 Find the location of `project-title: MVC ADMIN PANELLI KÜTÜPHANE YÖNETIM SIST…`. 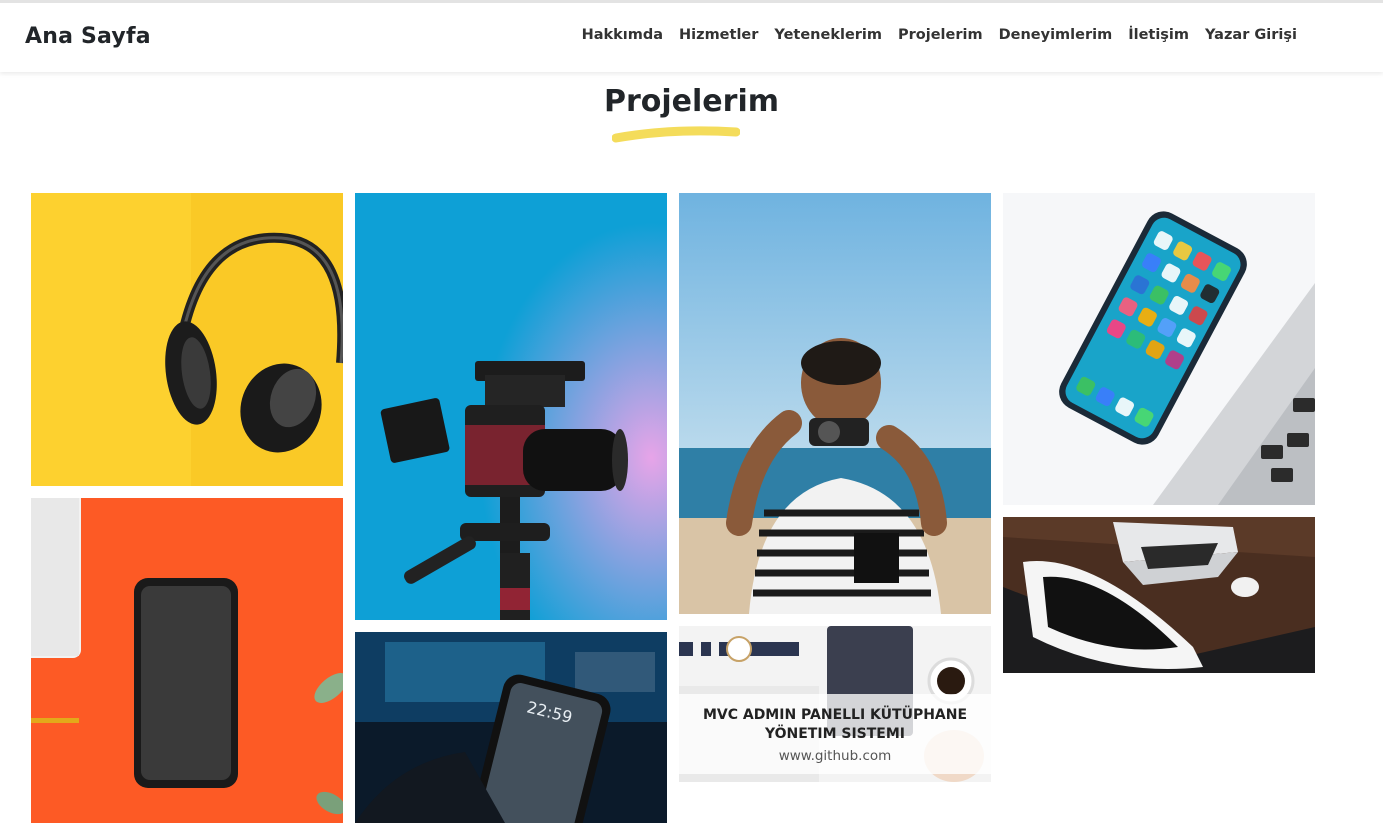

project-title: MVC ADMIN PANELLI KÜTÜPHANE YÖNETIM SIST… is located at coordinates (835, 724).